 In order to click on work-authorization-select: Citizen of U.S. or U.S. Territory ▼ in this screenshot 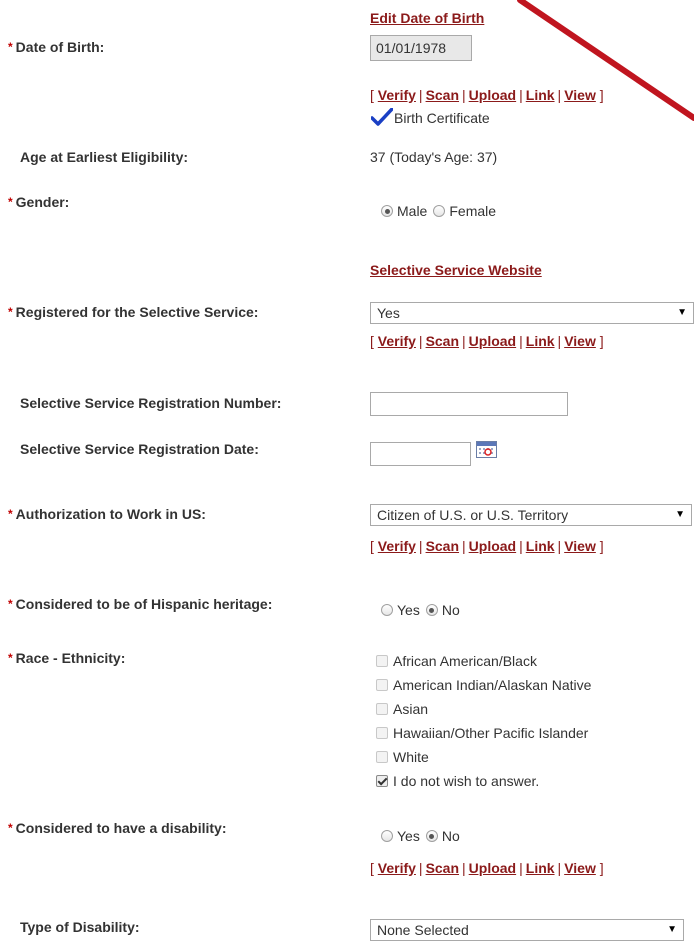, I will do `click(531, 515)`.